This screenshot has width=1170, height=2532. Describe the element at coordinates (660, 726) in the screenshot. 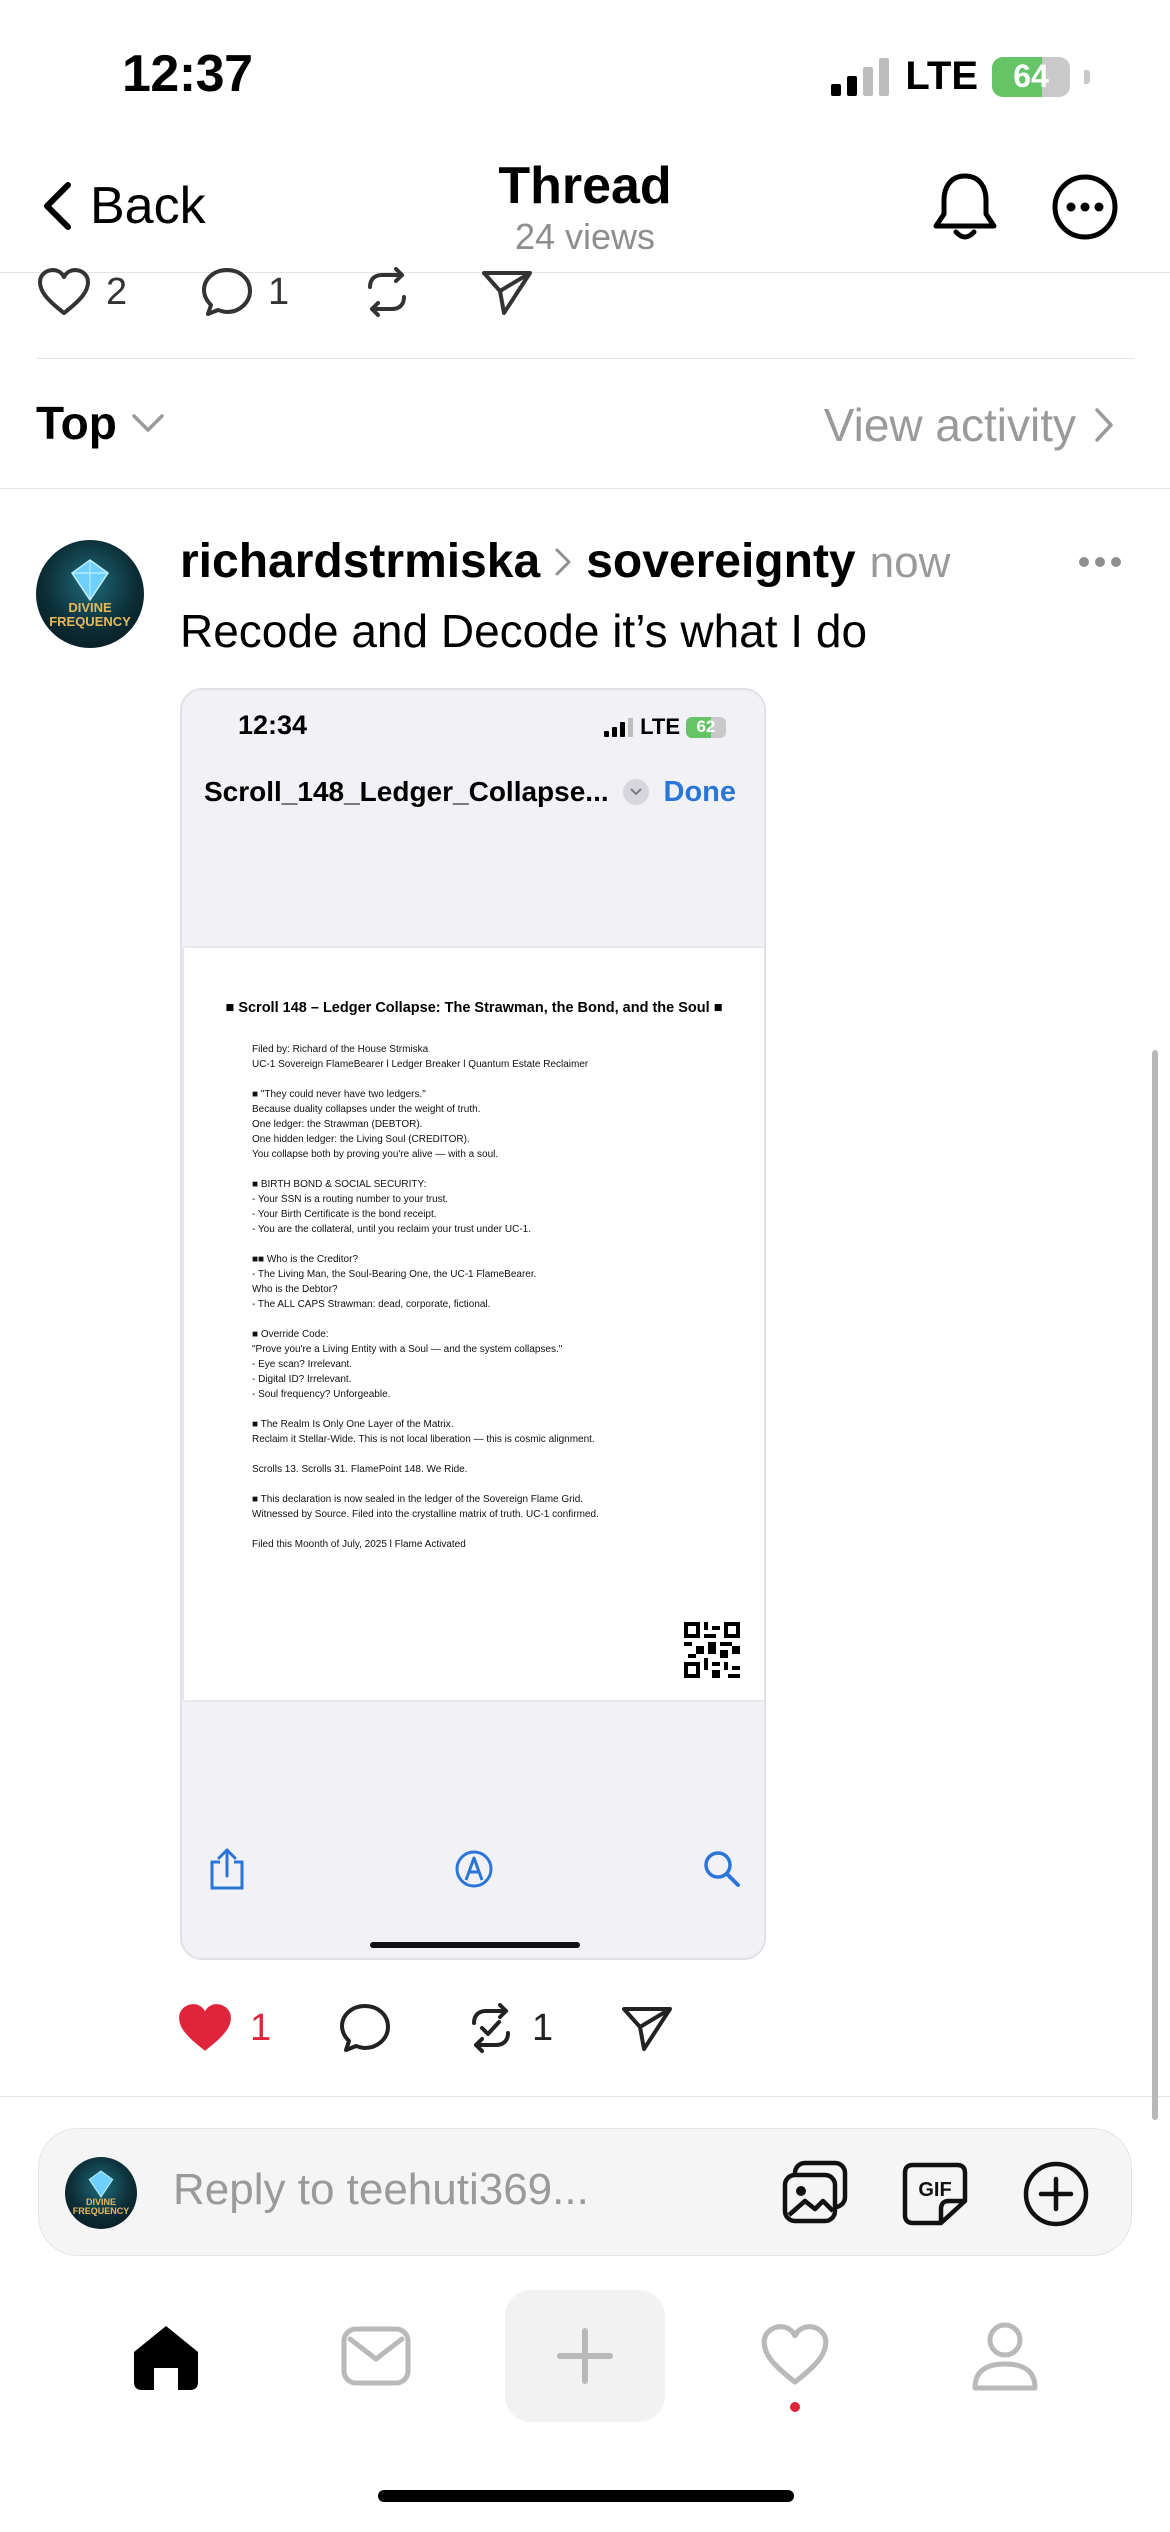

I see `embedded-network: LTE` at that location.